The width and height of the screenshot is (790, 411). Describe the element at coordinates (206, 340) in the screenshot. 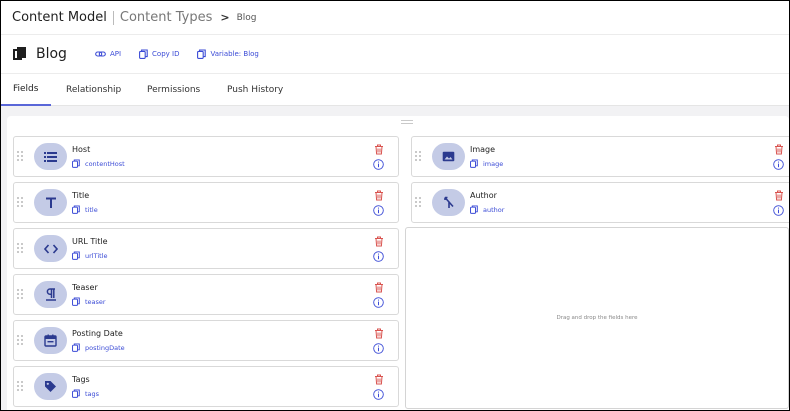

I see `field-card-posting-date: Posting Date postingDate` at that location.